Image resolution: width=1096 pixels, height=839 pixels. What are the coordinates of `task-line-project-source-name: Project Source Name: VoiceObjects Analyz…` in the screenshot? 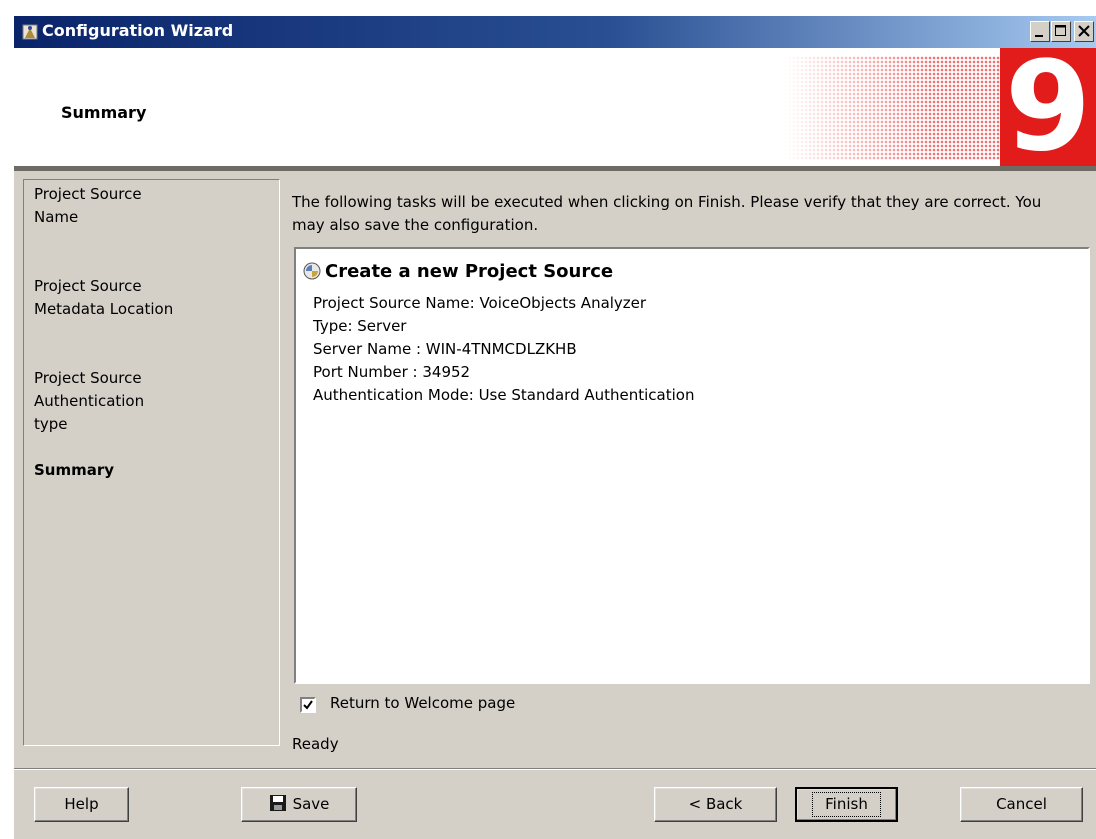 It's located at (480, 303).